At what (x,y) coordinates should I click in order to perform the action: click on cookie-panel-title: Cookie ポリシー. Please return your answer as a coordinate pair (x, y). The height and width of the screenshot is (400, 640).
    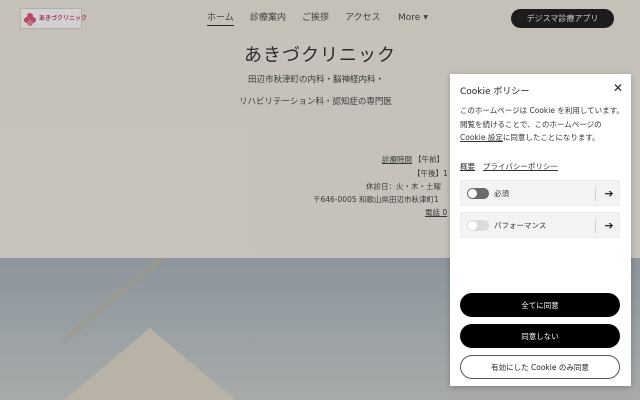
    Looking at the image, I should click on (495, 92).